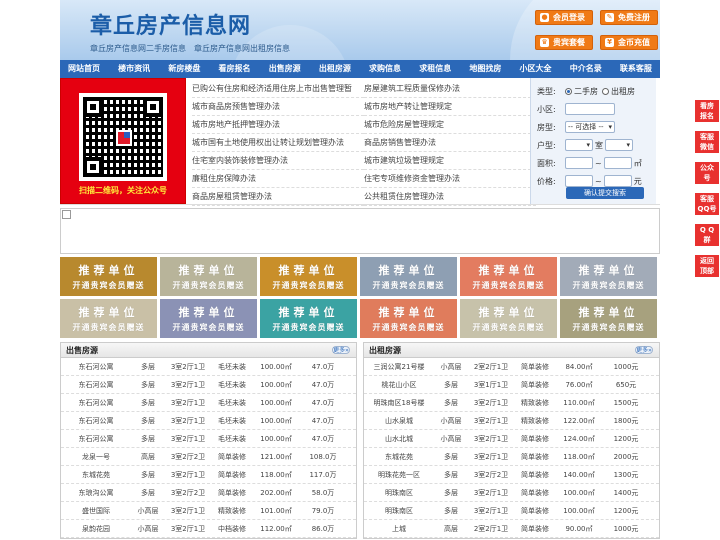 This screenshot has width=720, height=540. Describe the element at coordinates (242, 48) in the screenshot. I see `subtitle-rental: 章丘房产信息网出租房信息` at that location.